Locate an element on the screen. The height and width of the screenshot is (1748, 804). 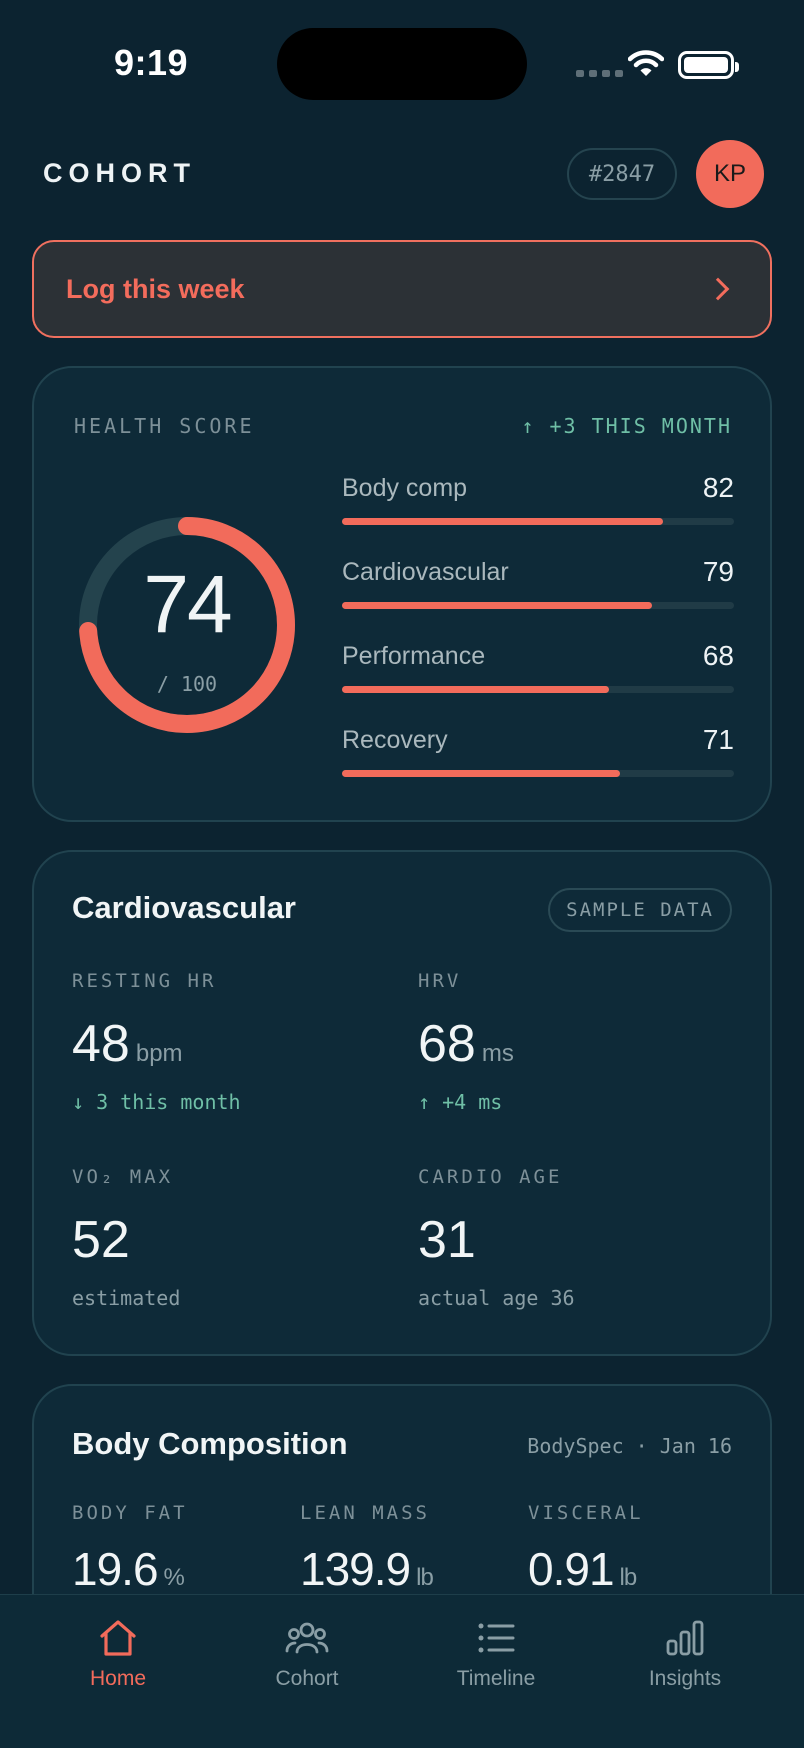
stat-label: VO₂ MAX is located at coordinates (123, 1177).